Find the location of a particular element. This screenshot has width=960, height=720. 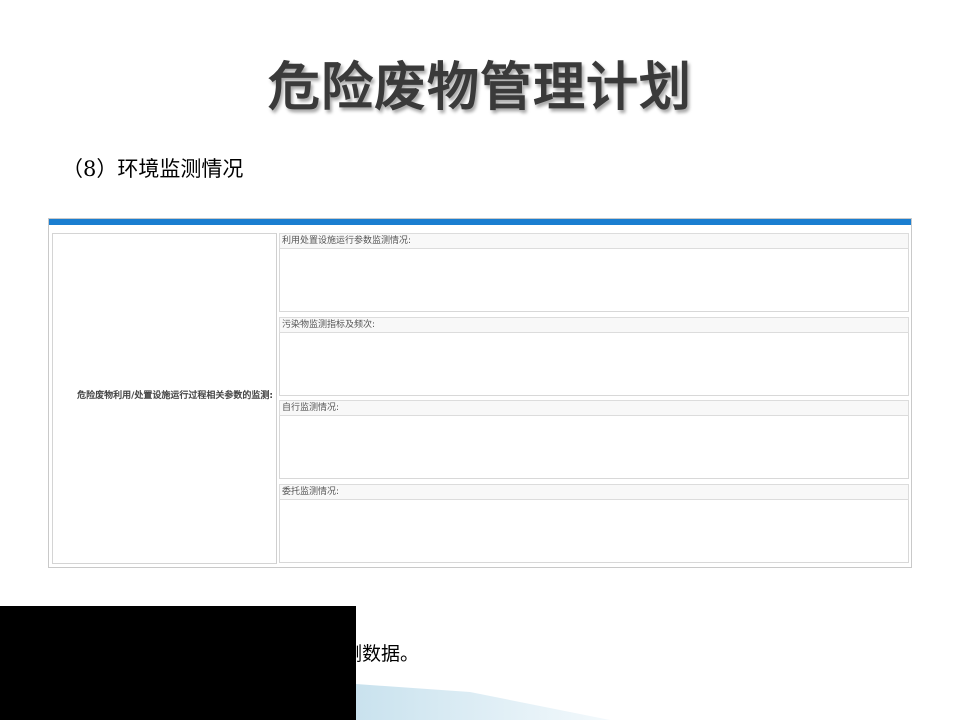

footer-note: 注：详细监测情况需附件附环境监测数据。 is located at coordinates (239, 654).